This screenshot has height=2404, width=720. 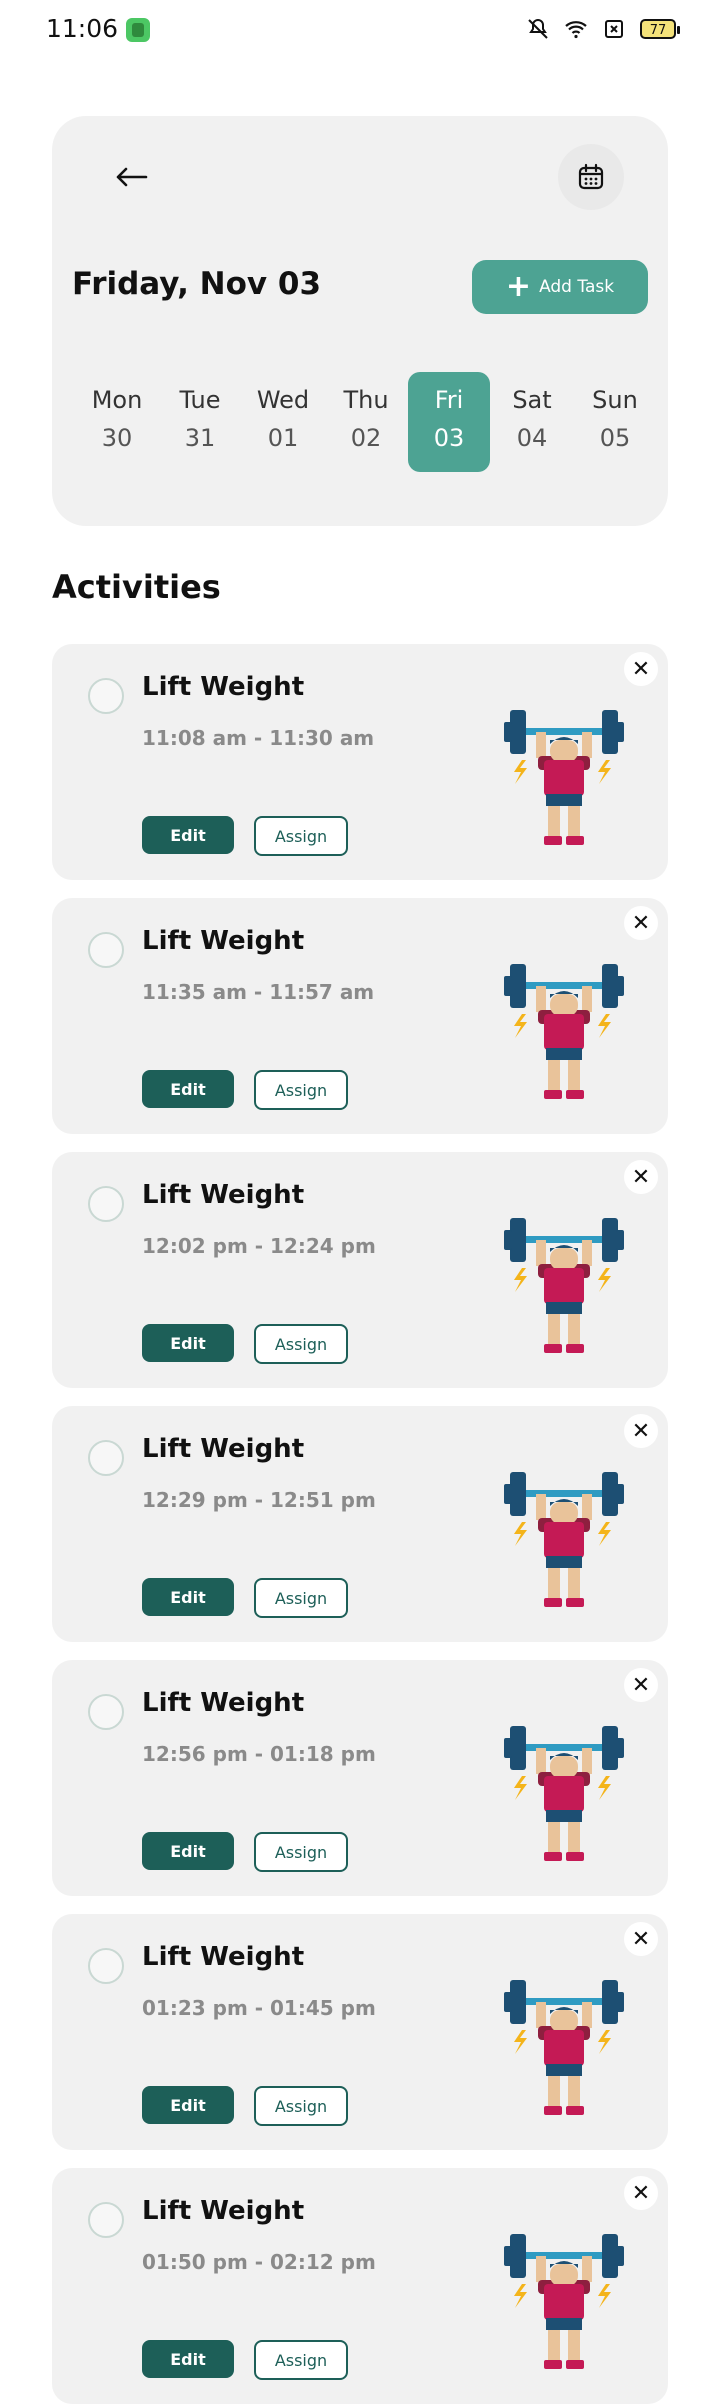 What do you see at coordinates (366, 422) in the screenshot?
I see `day-thu: Thu 02` at bounding box center [366, 422].